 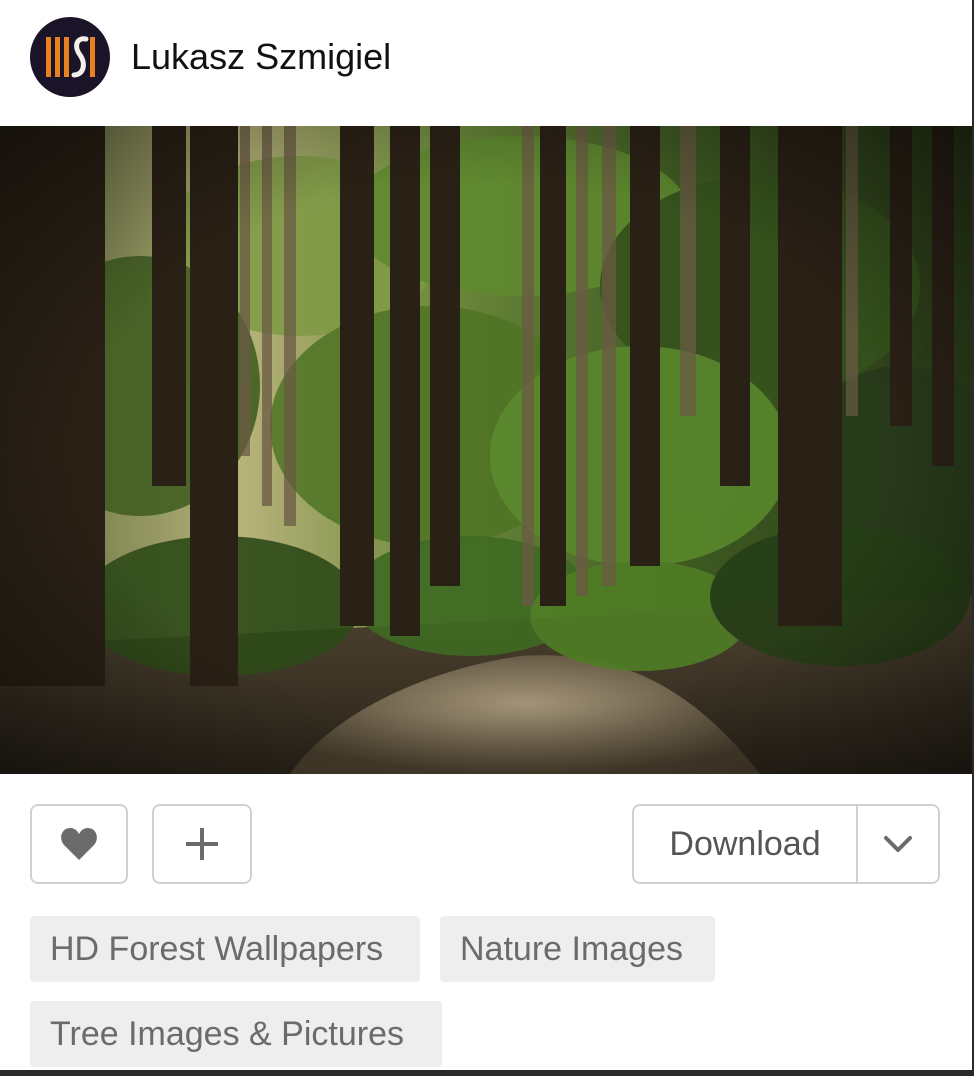 I want to click on photo-header: Lukasz Szmigiel, so click(x=486, y=63).